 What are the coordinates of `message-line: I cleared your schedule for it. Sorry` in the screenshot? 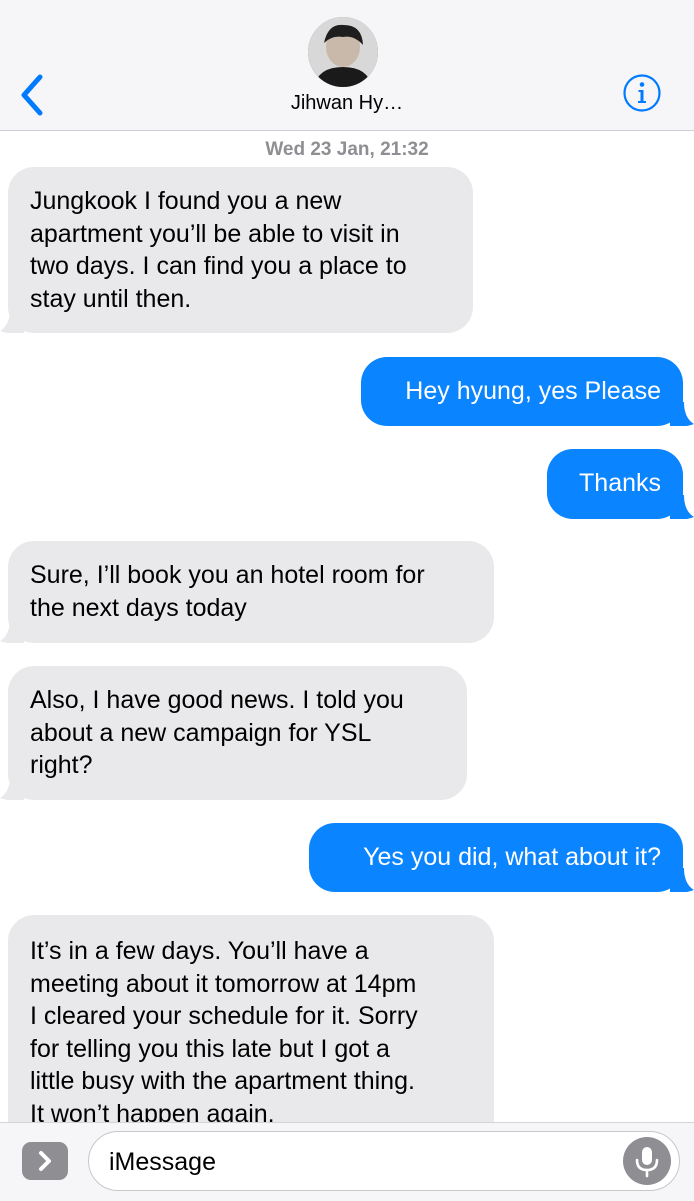 It's located at (224, 1016).